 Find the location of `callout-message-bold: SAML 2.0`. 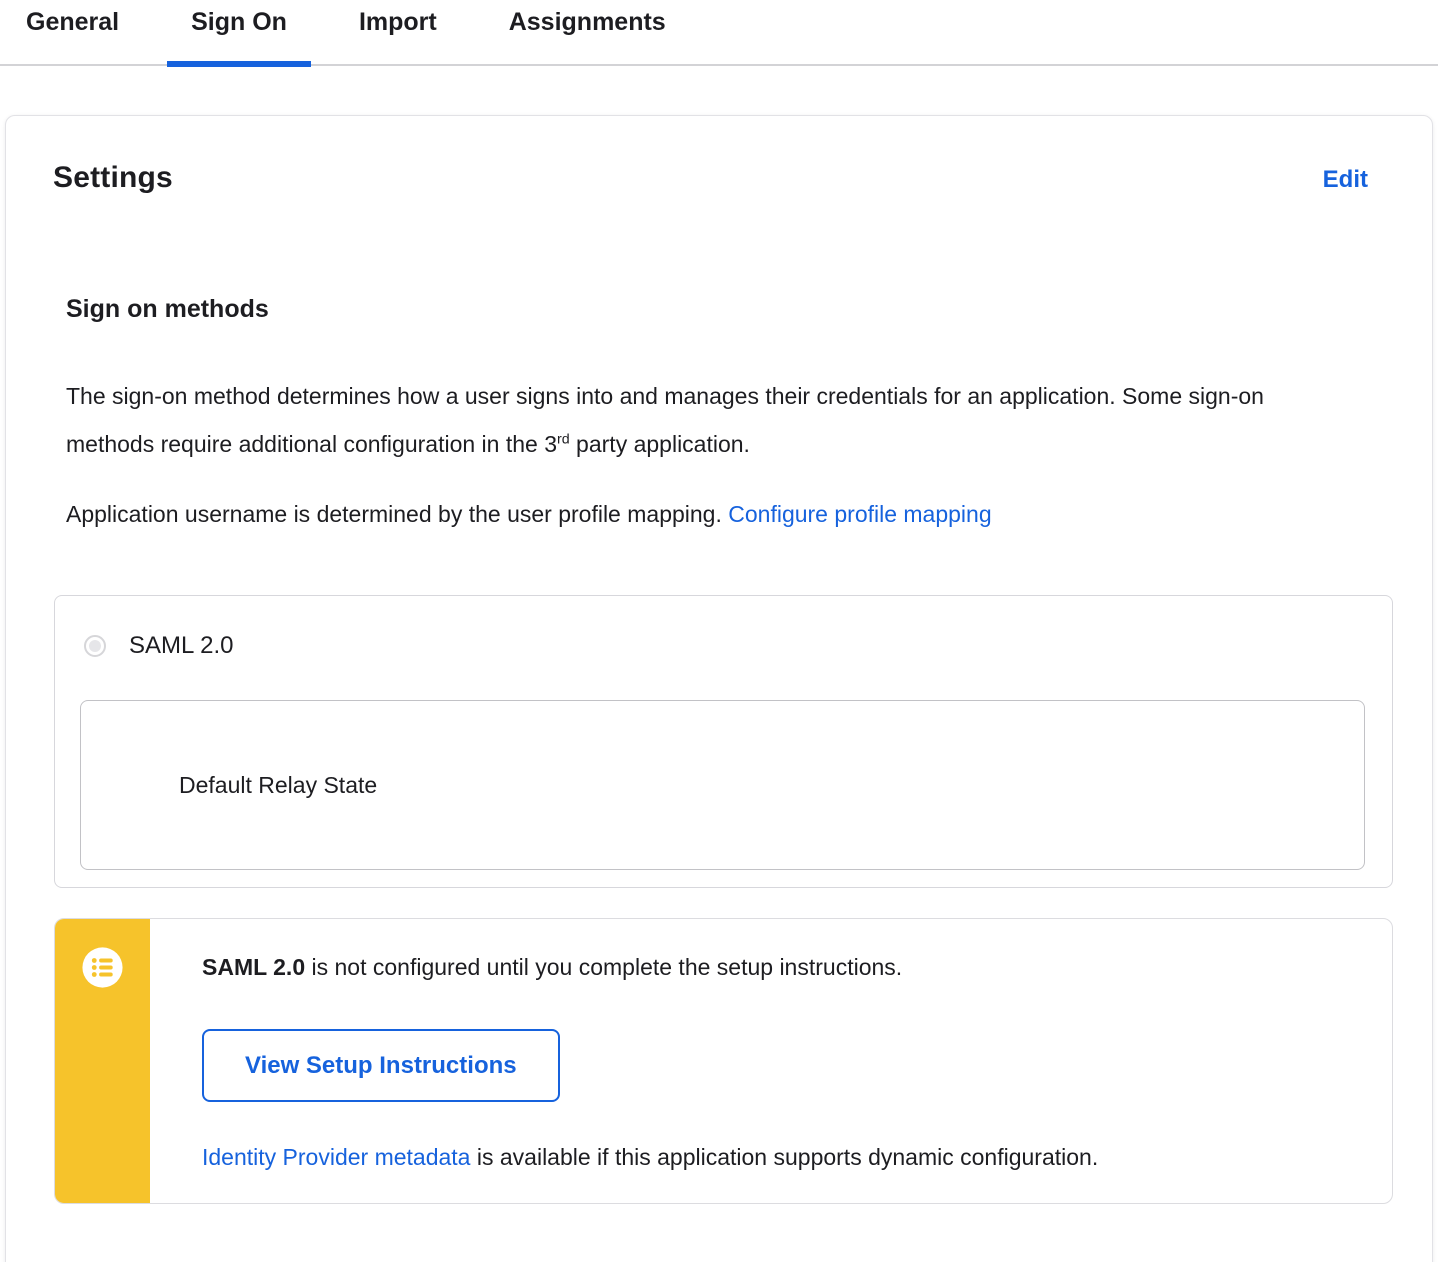

callout-message-bold: SAML 2.0 is located at coordinates (254, 967).